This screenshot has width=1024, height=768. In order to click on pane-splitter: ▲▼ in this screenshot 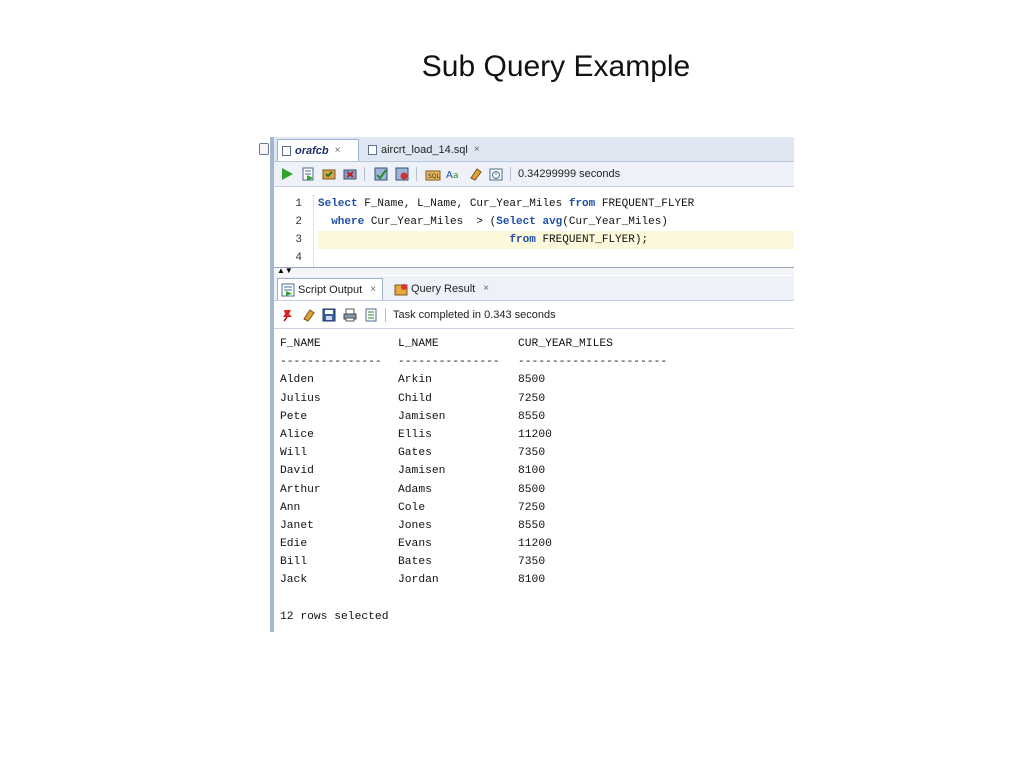, I will do `click(534, 271)`.